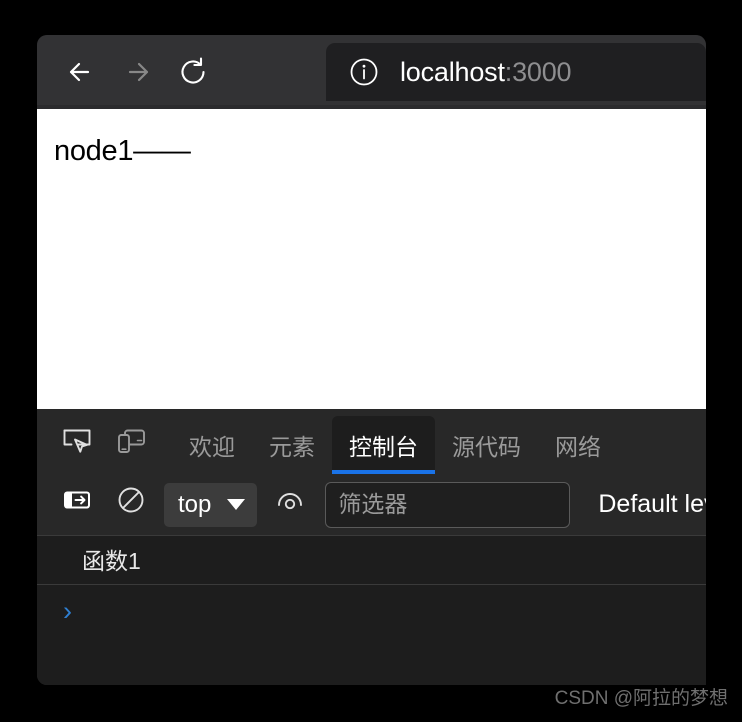 Image resolution: width=742 pixels, height=722 pixels. I want to click on address-bar: localhost:3000, so click(516, 72).